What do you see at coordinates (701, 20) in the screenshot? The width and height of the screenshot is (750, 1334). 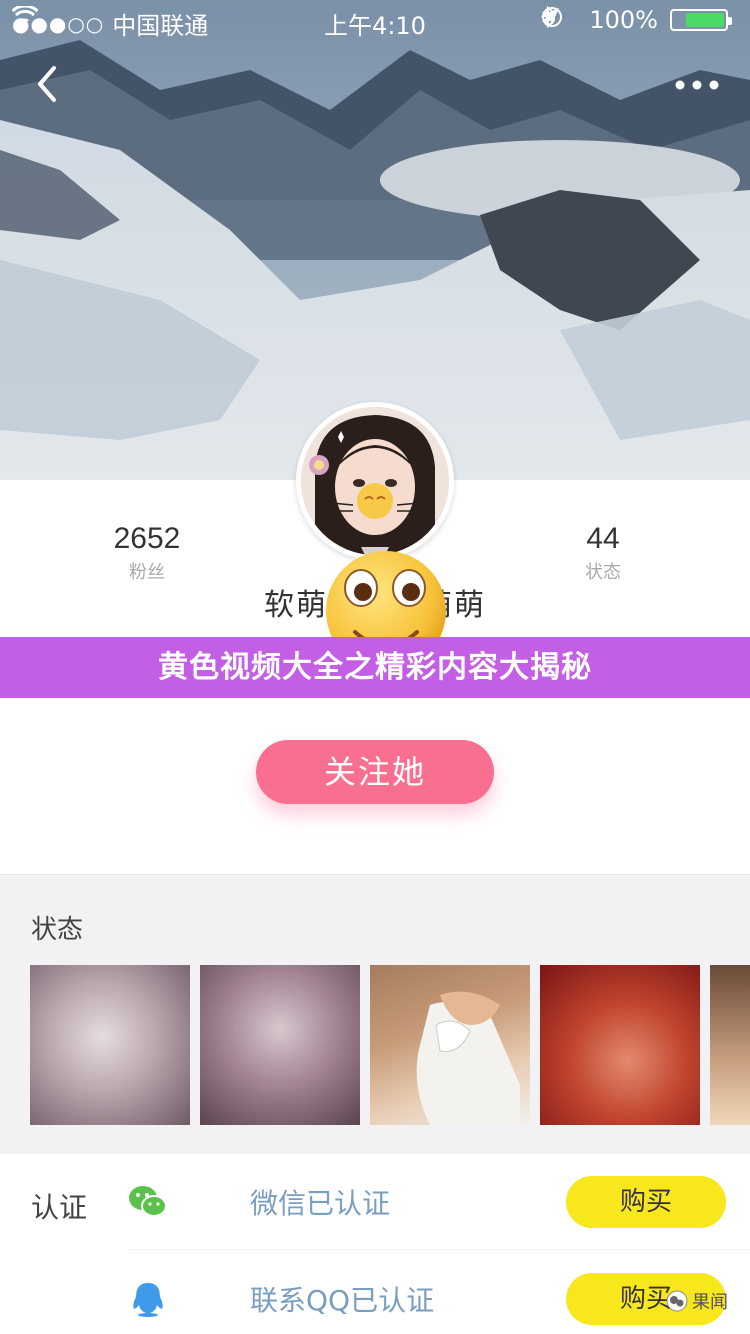 I see `battery-icon` at bounding box center [701, 20].